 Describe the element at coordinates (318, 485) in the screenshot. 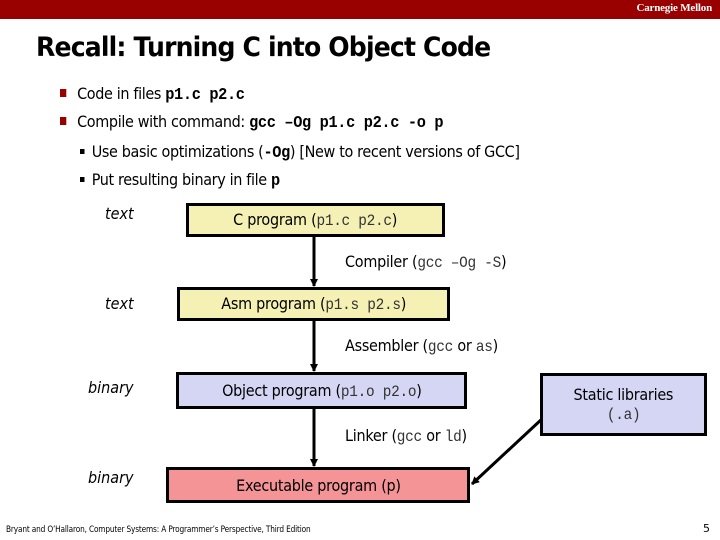

I see `executable-program-box: Executable program (p)` at that location.